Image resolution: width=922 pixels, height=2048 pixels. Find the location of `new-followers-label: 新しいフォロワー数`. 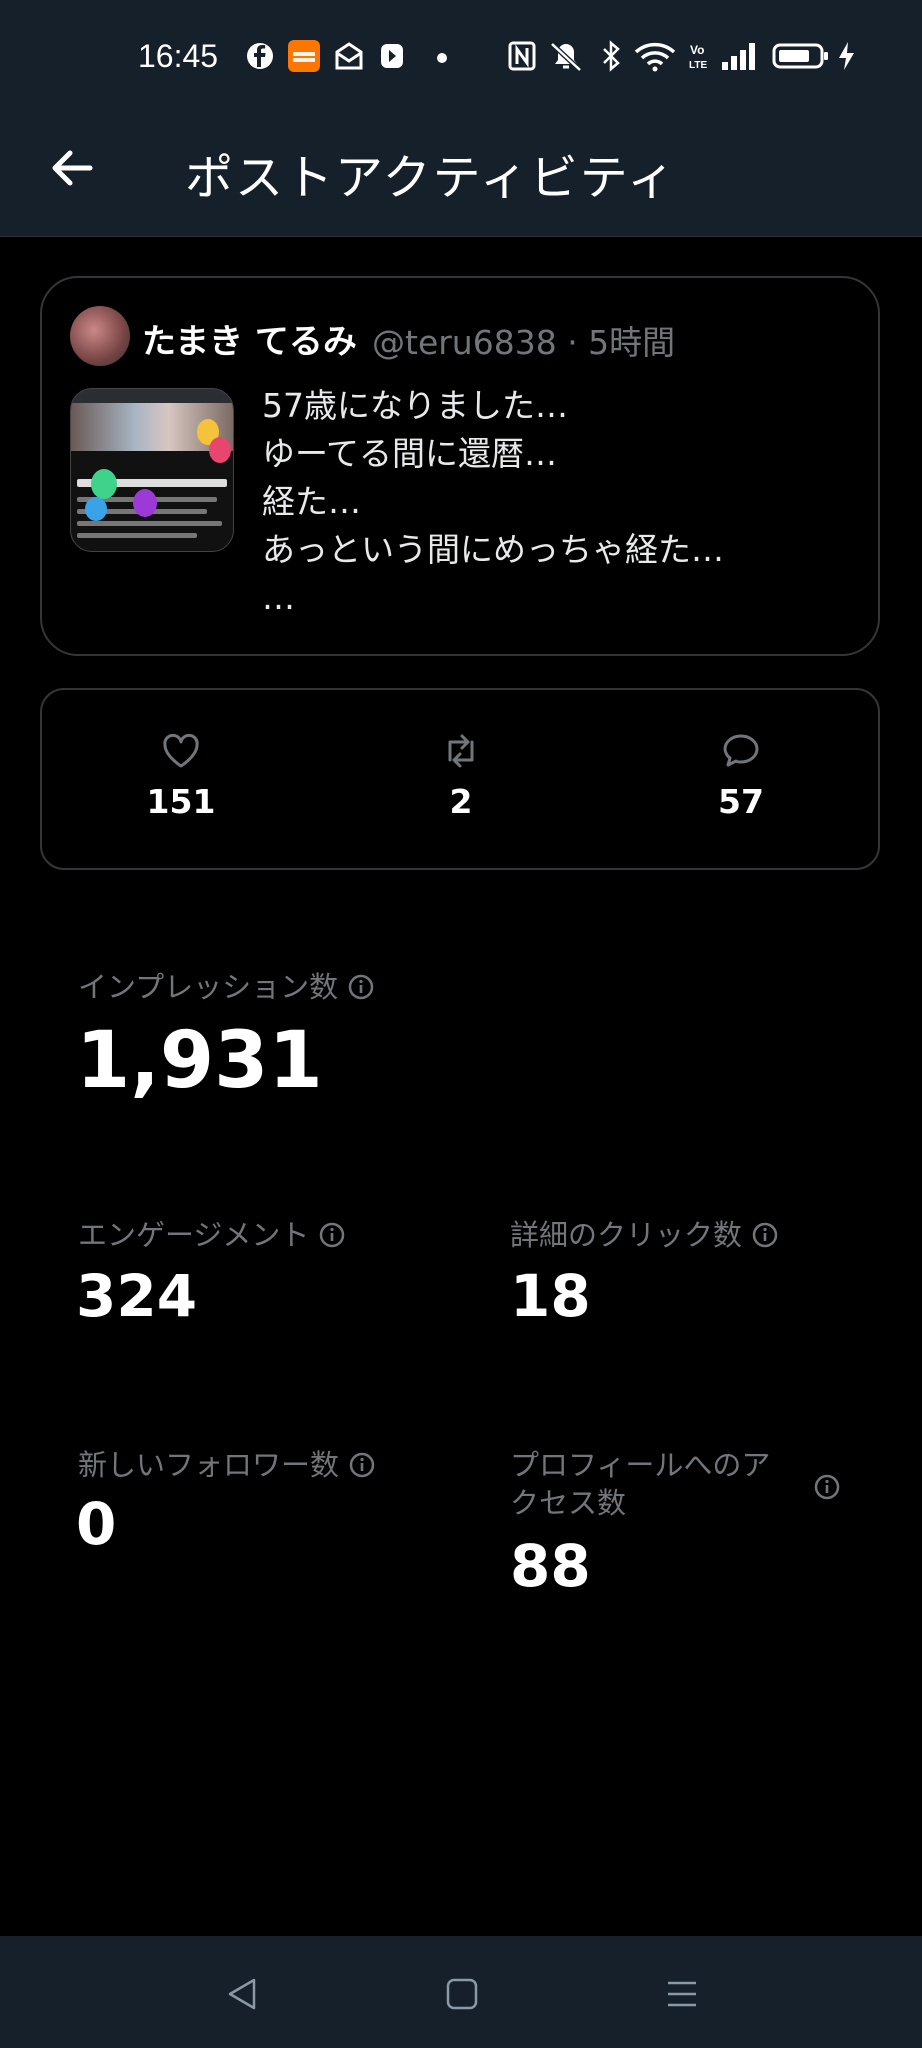

new-followers-label: 新しいフォロワー数 is located at coordinates (226, 1465).